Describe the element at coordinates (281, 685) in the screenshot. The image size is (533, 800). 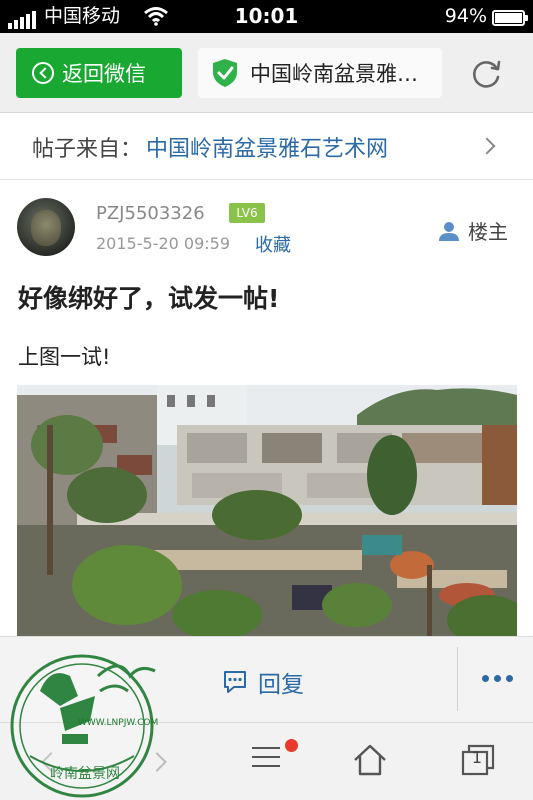
I see `reply-label: 回复` at that location.